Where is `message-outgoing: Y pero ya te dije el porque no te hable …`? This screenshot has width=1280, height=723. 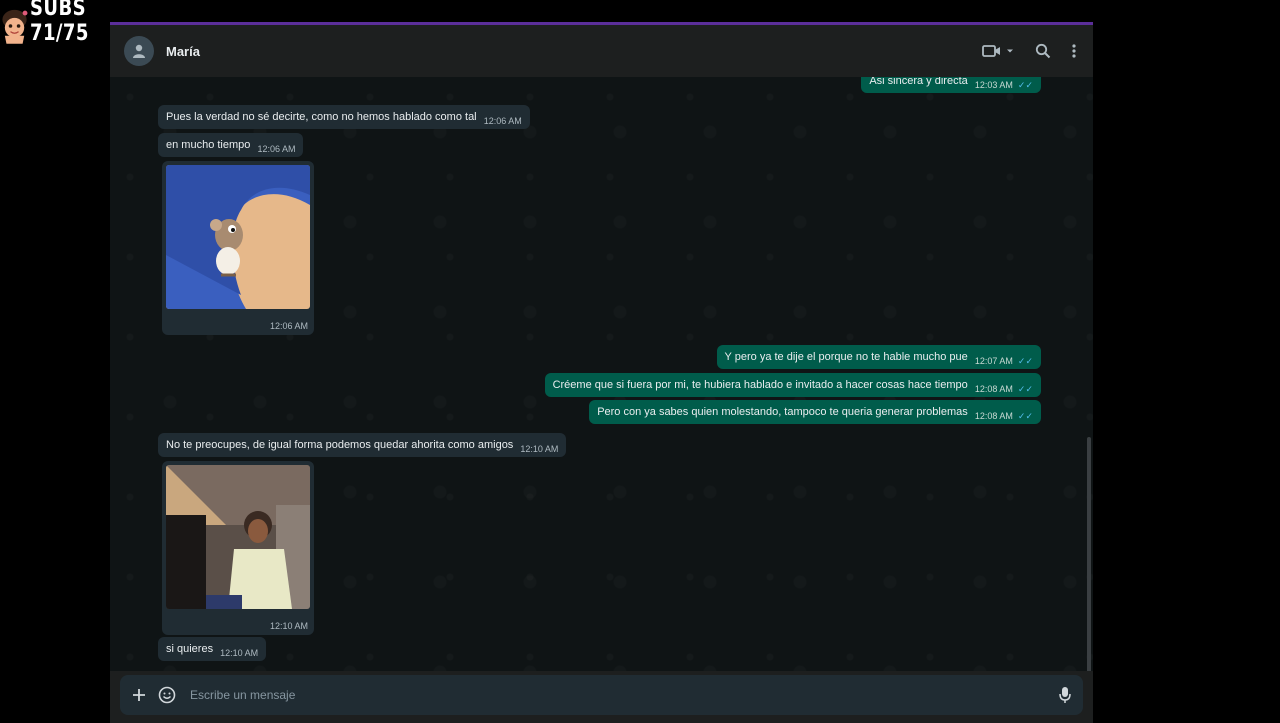 message-outgoing: Y pero ya te dije el porque no te hable … is located at coordinates (878, 357).